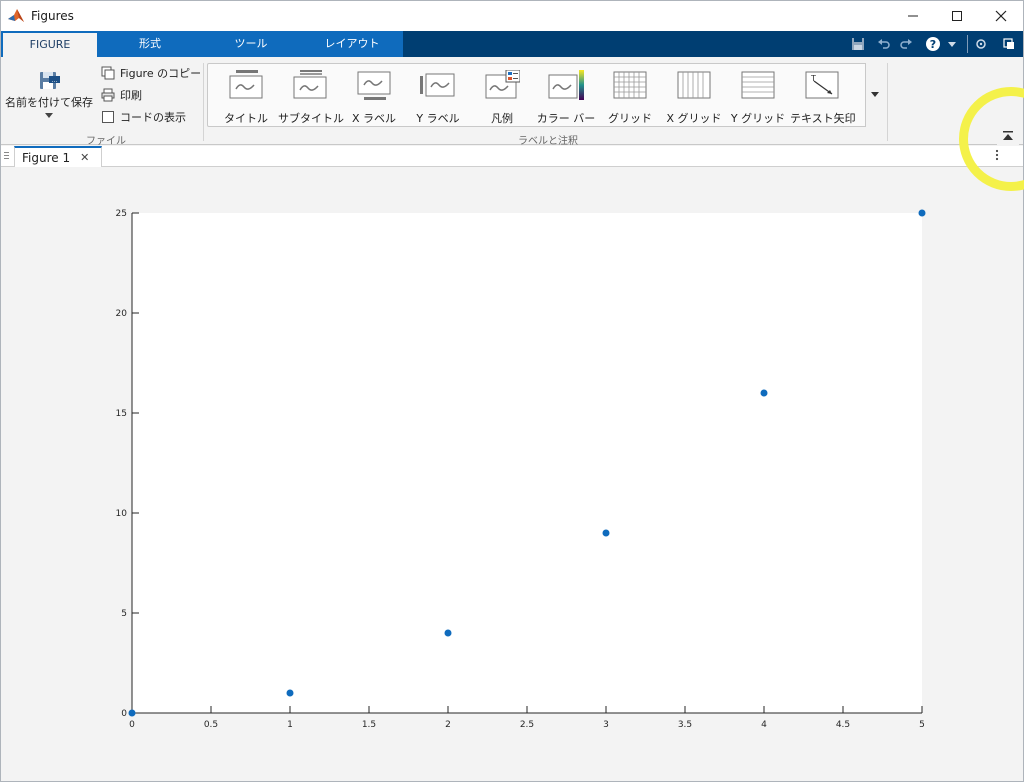 Image resolution: width=1024 pixels, height=782 pixels. I want to click on gallery-expand-button, so click(874, 95).